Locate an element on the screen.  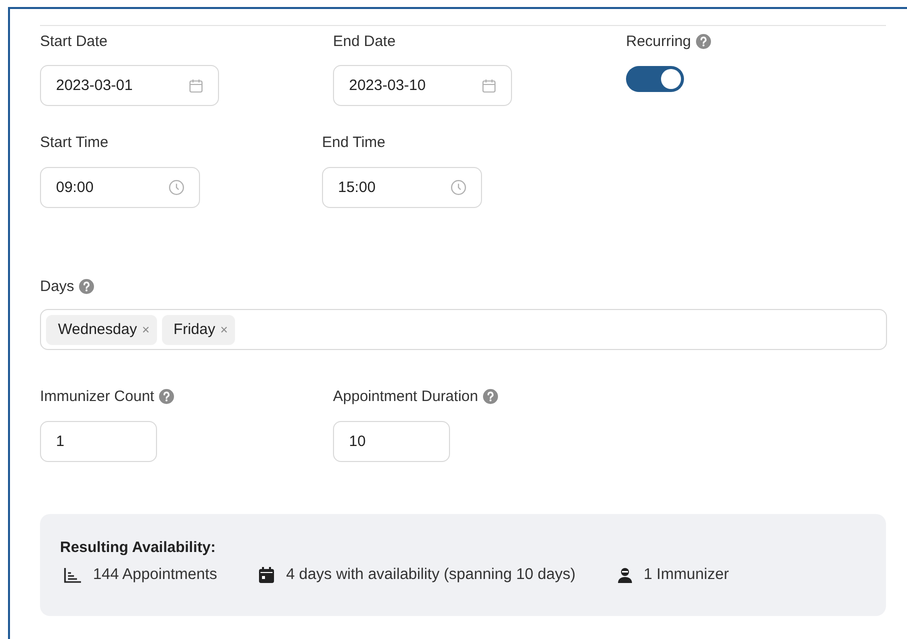
field-label: Immunizer Count is located at coordinates (97, 396).